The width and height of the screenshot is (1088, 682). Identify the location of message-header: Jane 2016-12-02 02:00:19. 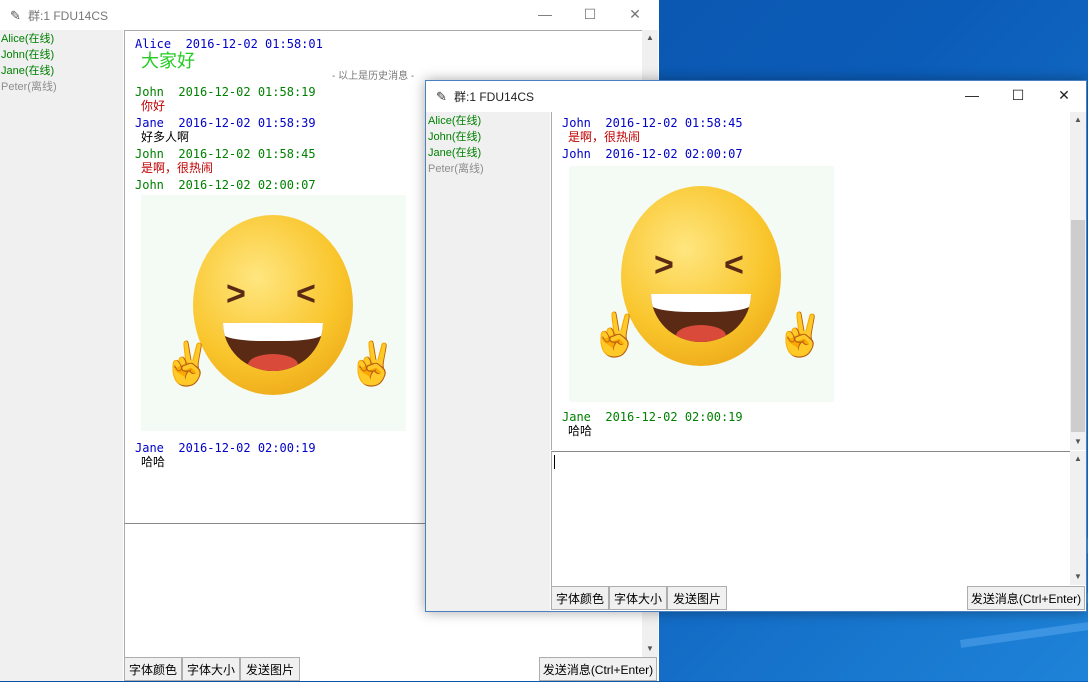
(652, 417).